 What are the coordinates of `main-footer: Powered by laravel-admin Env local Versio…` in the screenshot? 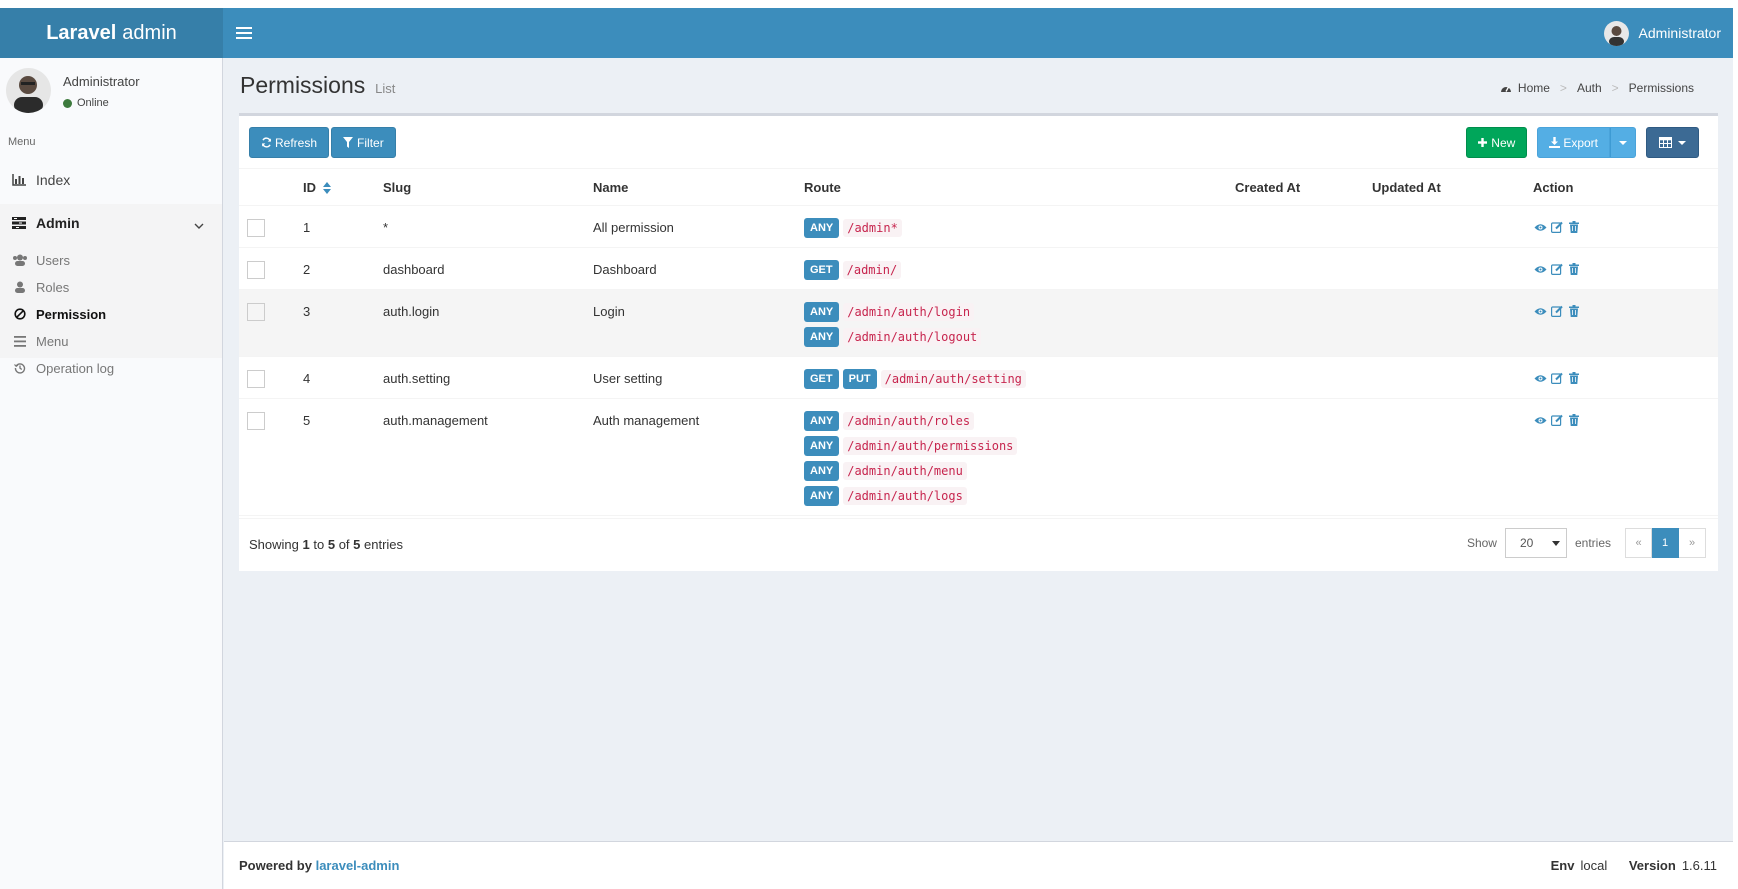 It's located at (978, 865).